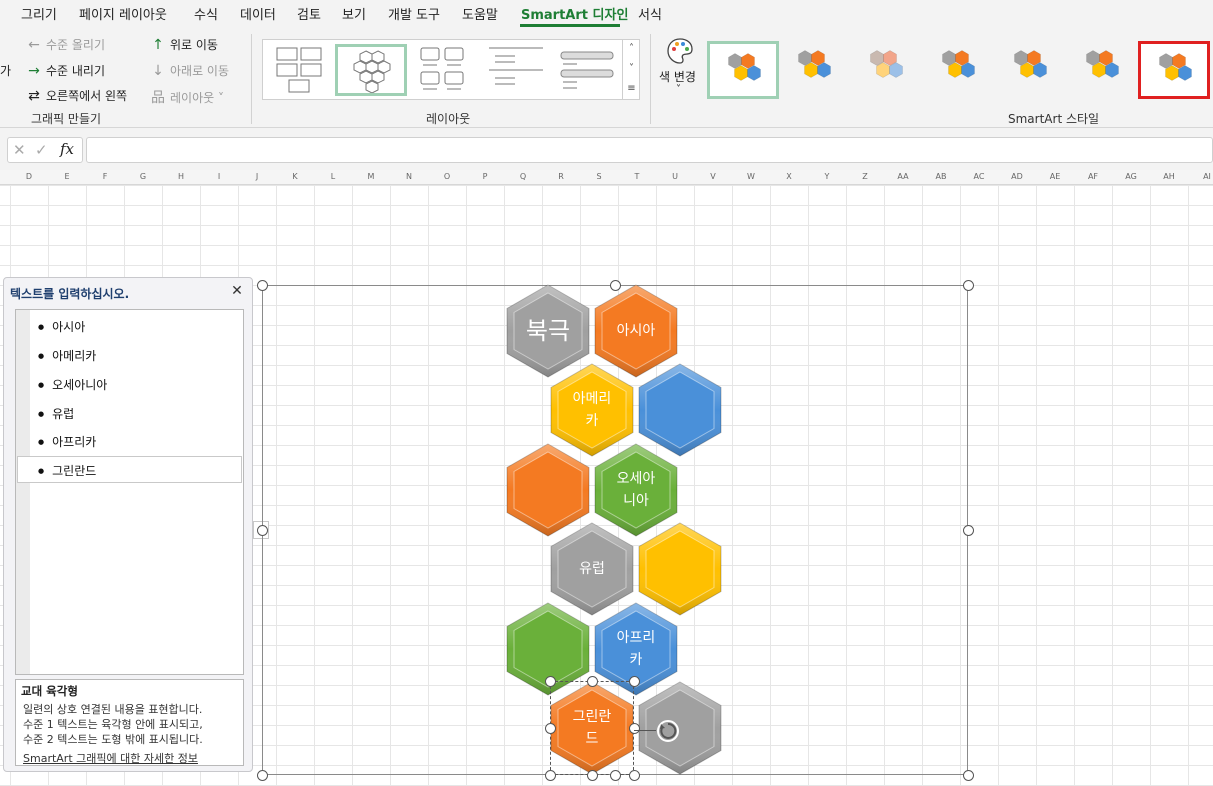 The width and height of the screenshot is (1213, 786). I want to click on column-header: D, so click(29, 176).